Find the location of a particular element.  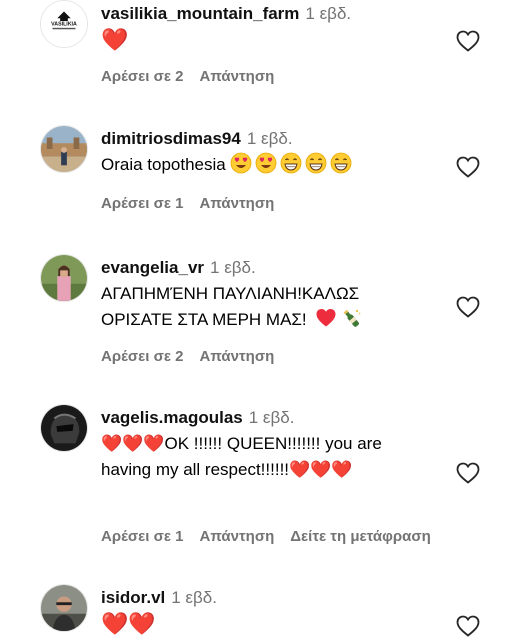

username: dimitriosdimas94 is located at coordinates (171, 138).